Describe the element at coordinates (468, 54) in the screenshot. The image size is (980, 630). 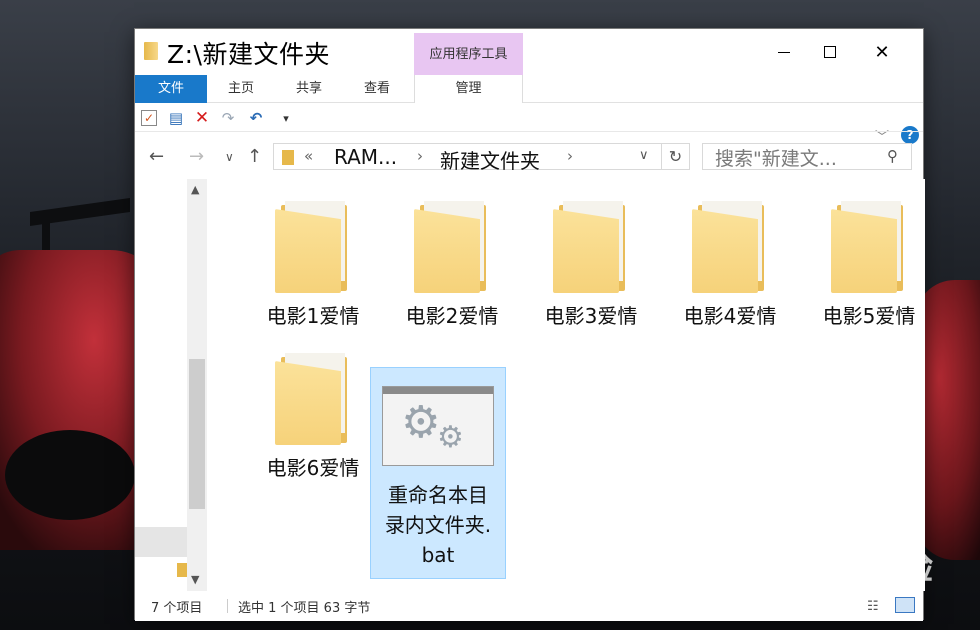
I see `contextual-group-label: 应用程序工具` at that location.